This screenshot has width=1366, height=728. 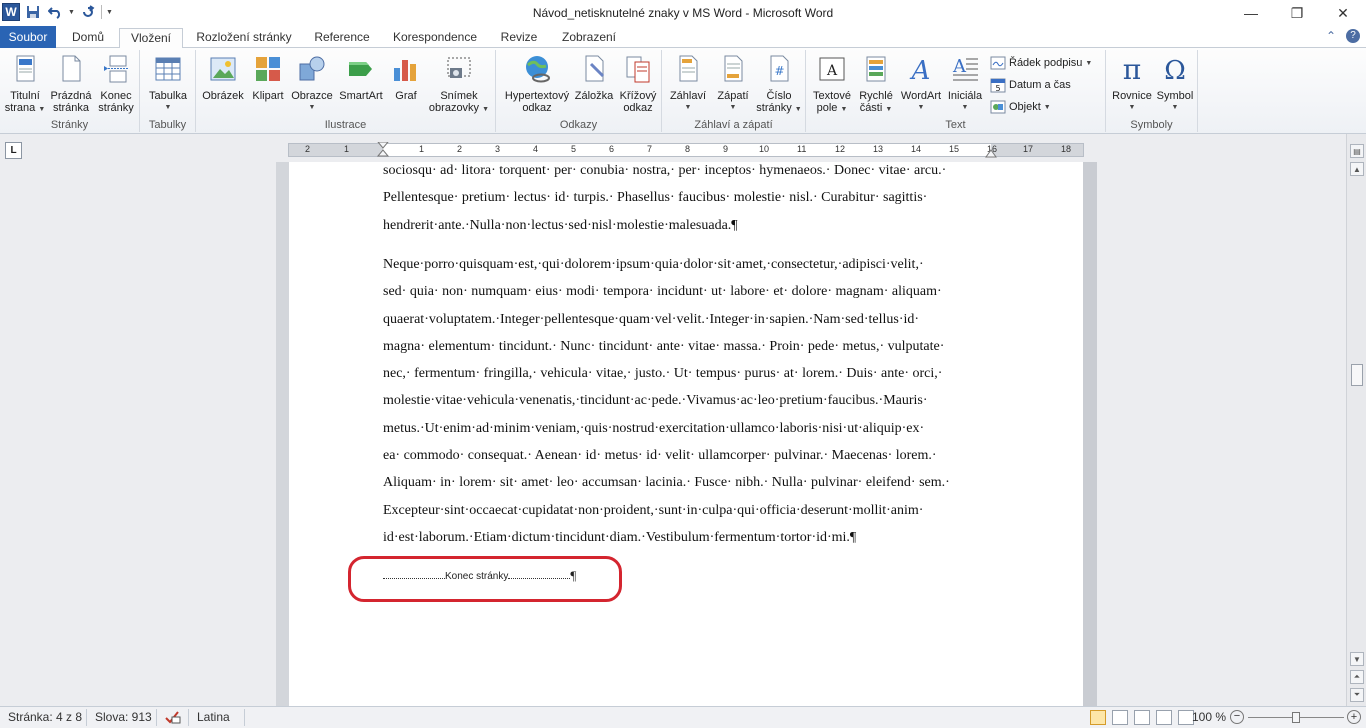 I want to click on cover-page-icon, so click(x=25, y=68).